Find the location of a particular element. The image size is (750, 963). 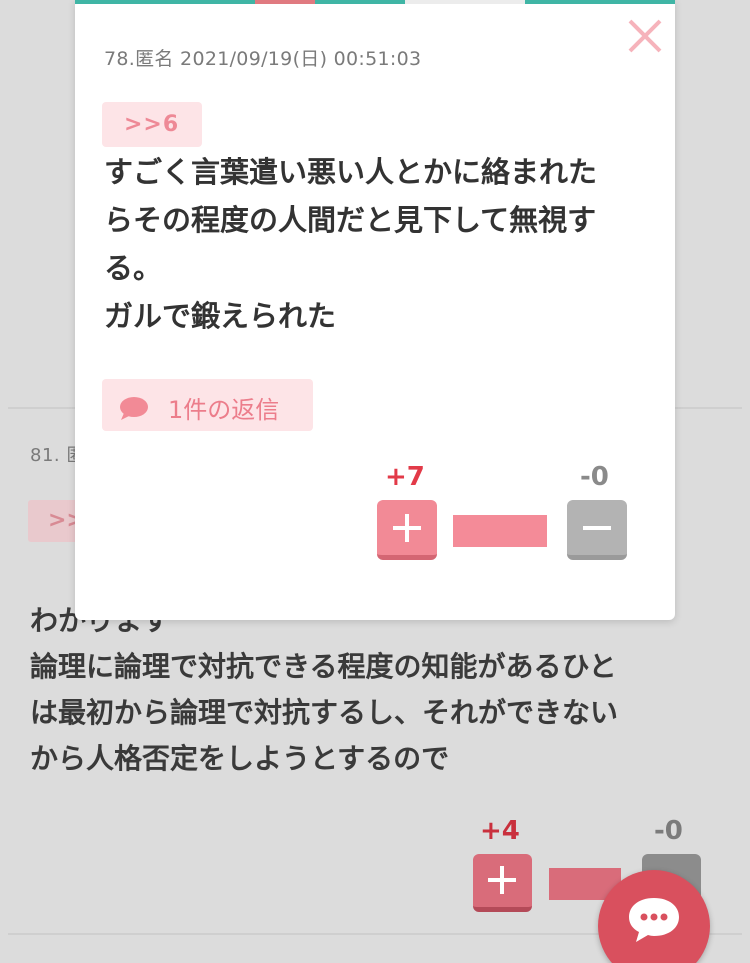

close-icon is located at coordinates (645, 36).